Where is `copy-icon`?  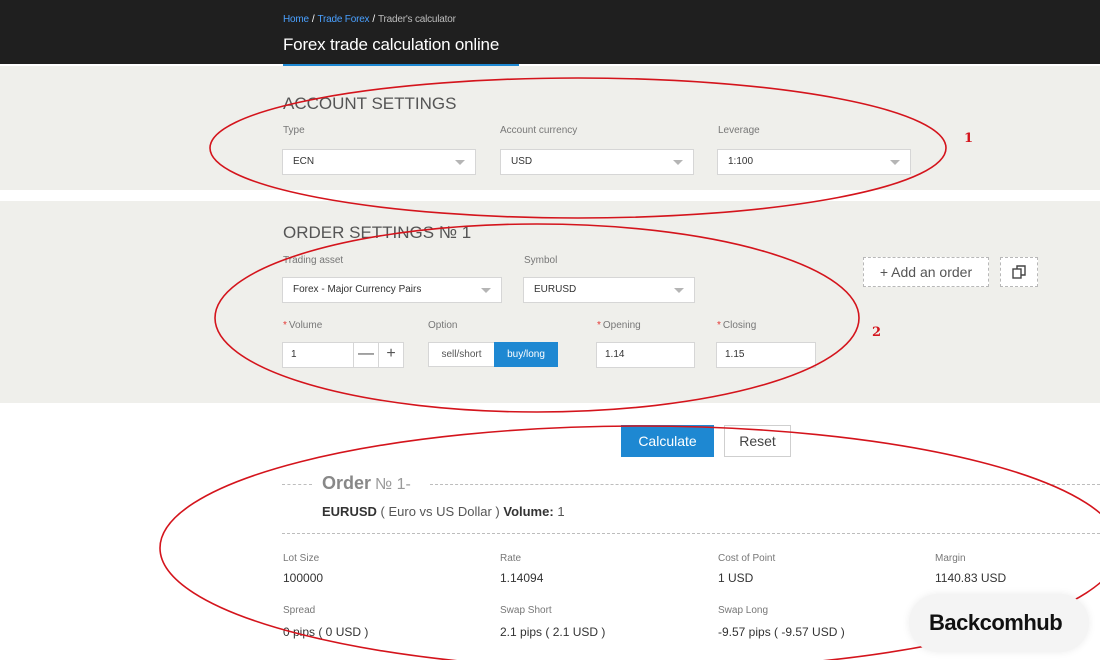
copy-icon is located at coordinates (1019, 272).